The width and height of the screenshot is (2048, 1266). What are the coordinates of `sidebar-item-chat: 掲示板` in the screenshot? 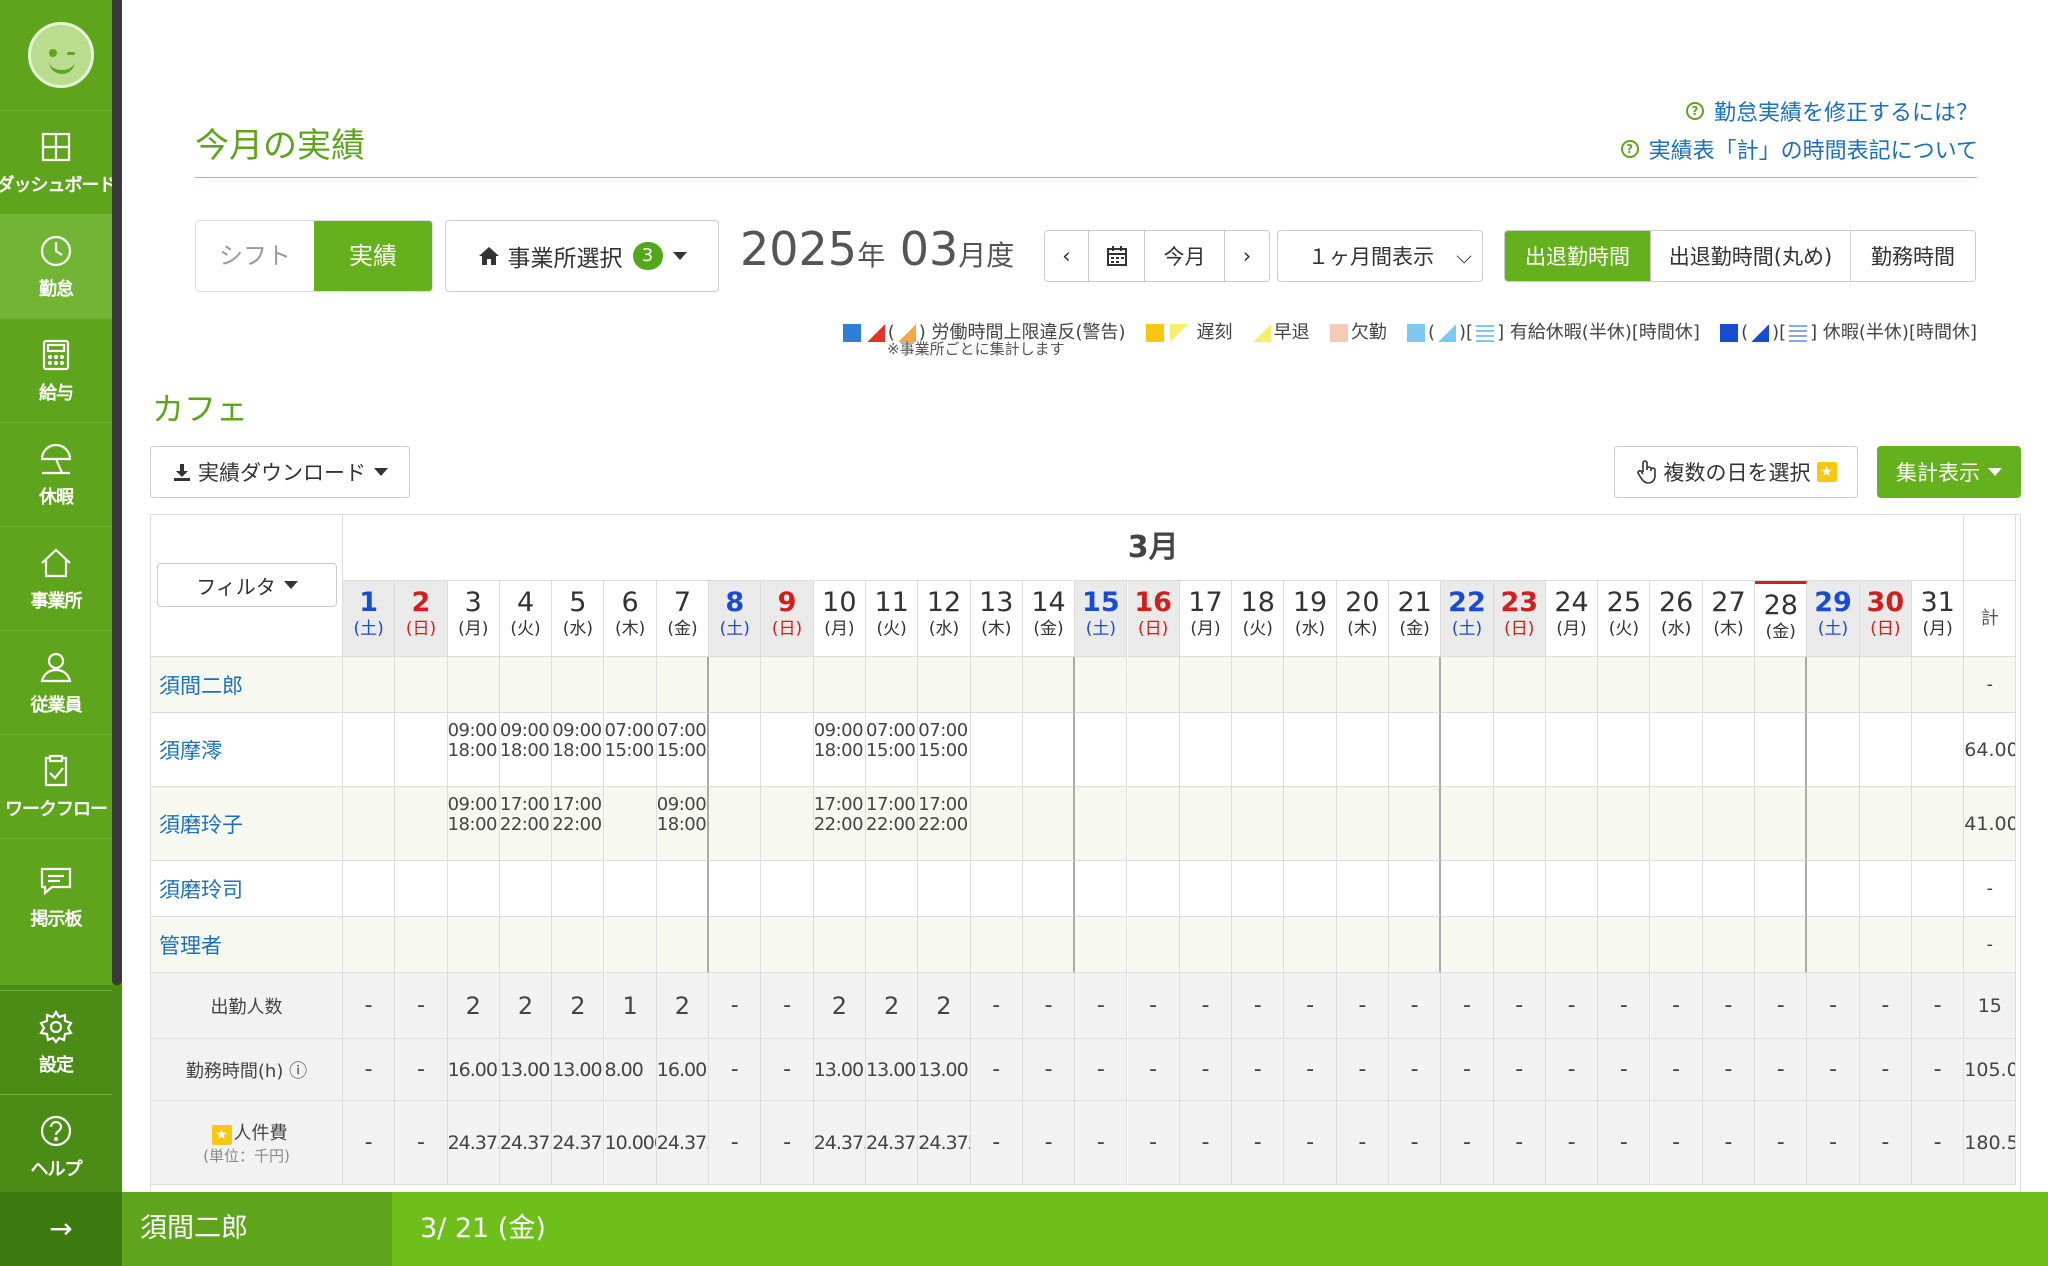 It's located at (56, 906).